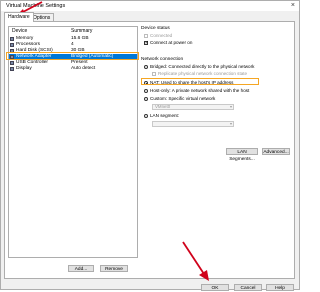 This screenshot has width=320, height=292. What do you see at coordinates (193, 107) in the screenshot?
I see `custom-network-select: VMnet0 ▾` at bounding box center [193, 107].